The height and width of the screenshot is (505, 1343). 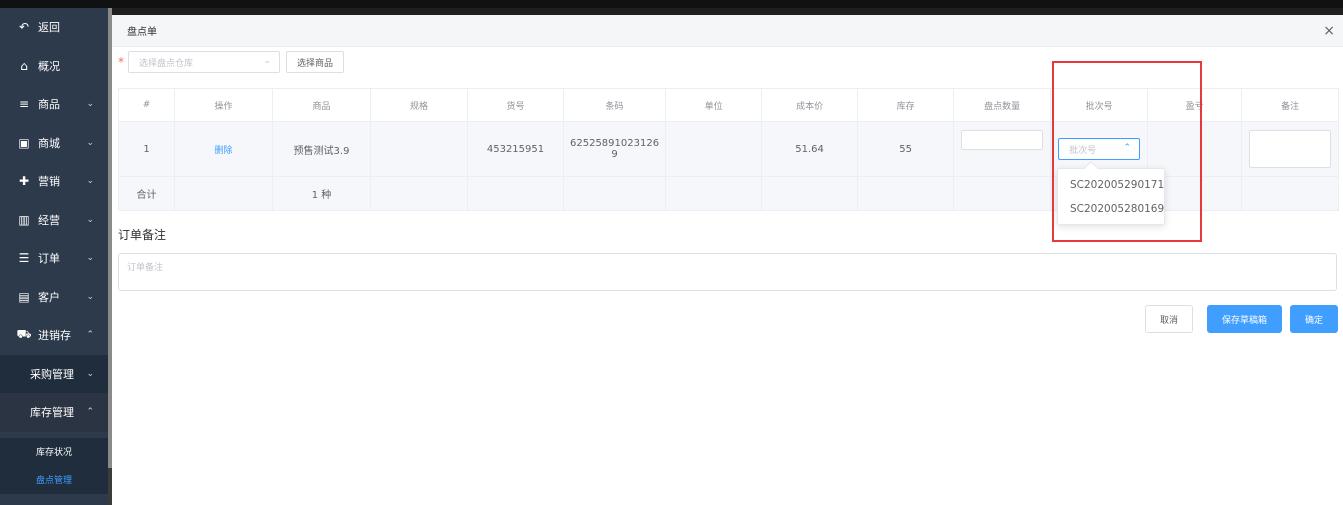 What do you see at coordinates (321, 193) in the screenshot?
I see `summary-count: 1 种` at bounding box center [321, 193].